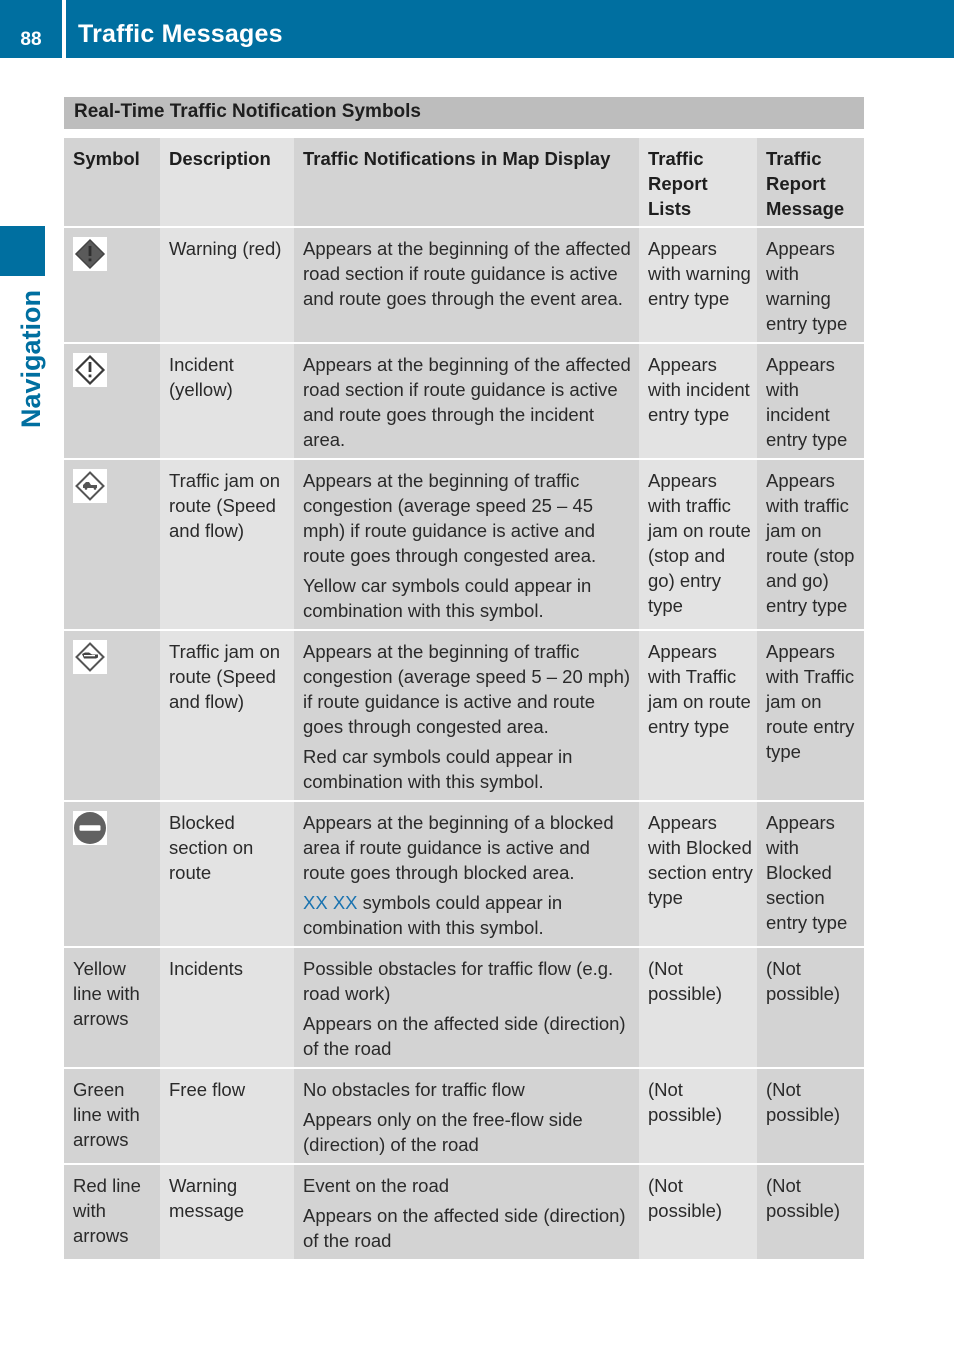  Describe the element at coordinates (64, 29) in the screenshot. I see `header-divider` at that location.